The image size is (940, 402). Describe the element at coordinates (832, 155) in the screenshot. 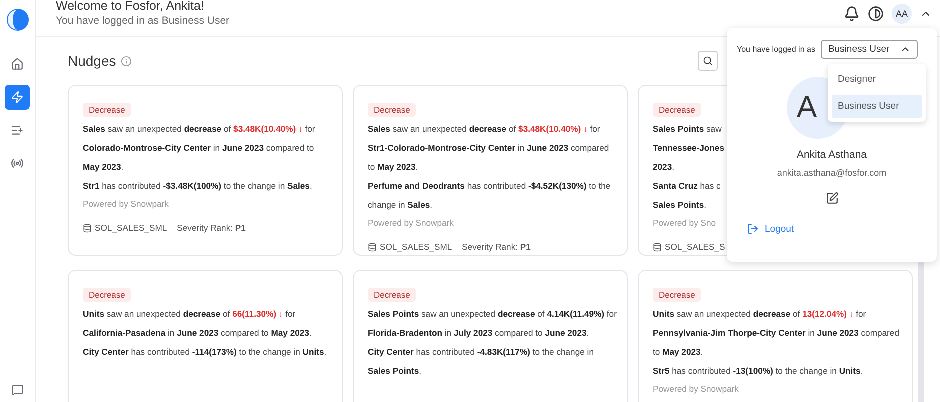

I see `profile-name: Ankita Asthana` at that location.